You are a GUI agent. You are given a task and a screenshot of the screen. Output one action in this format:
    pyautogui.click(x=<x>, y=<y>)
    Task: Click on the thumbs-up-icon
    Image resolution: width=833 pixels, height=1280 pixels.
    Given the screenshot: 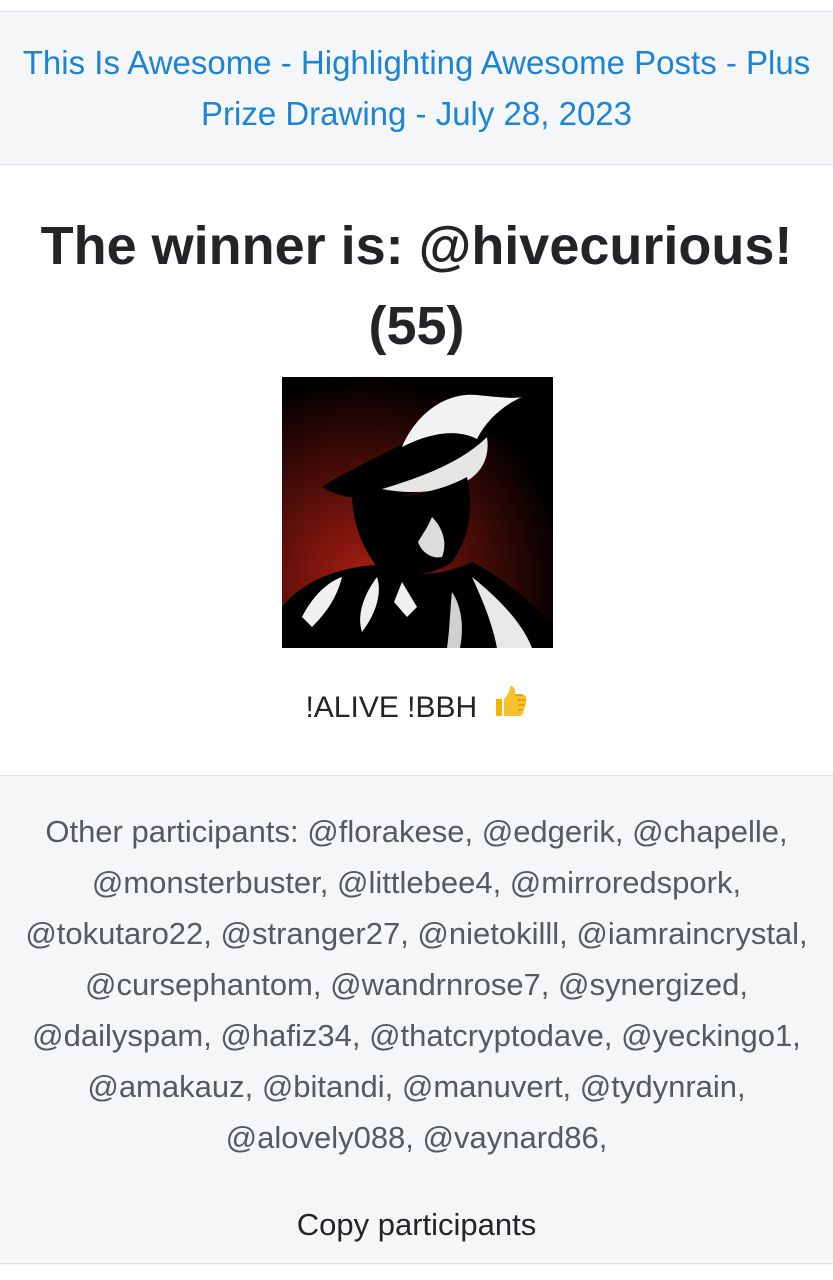 What is the action you would take?
    pyautogui.click(x=510, y=709)
    